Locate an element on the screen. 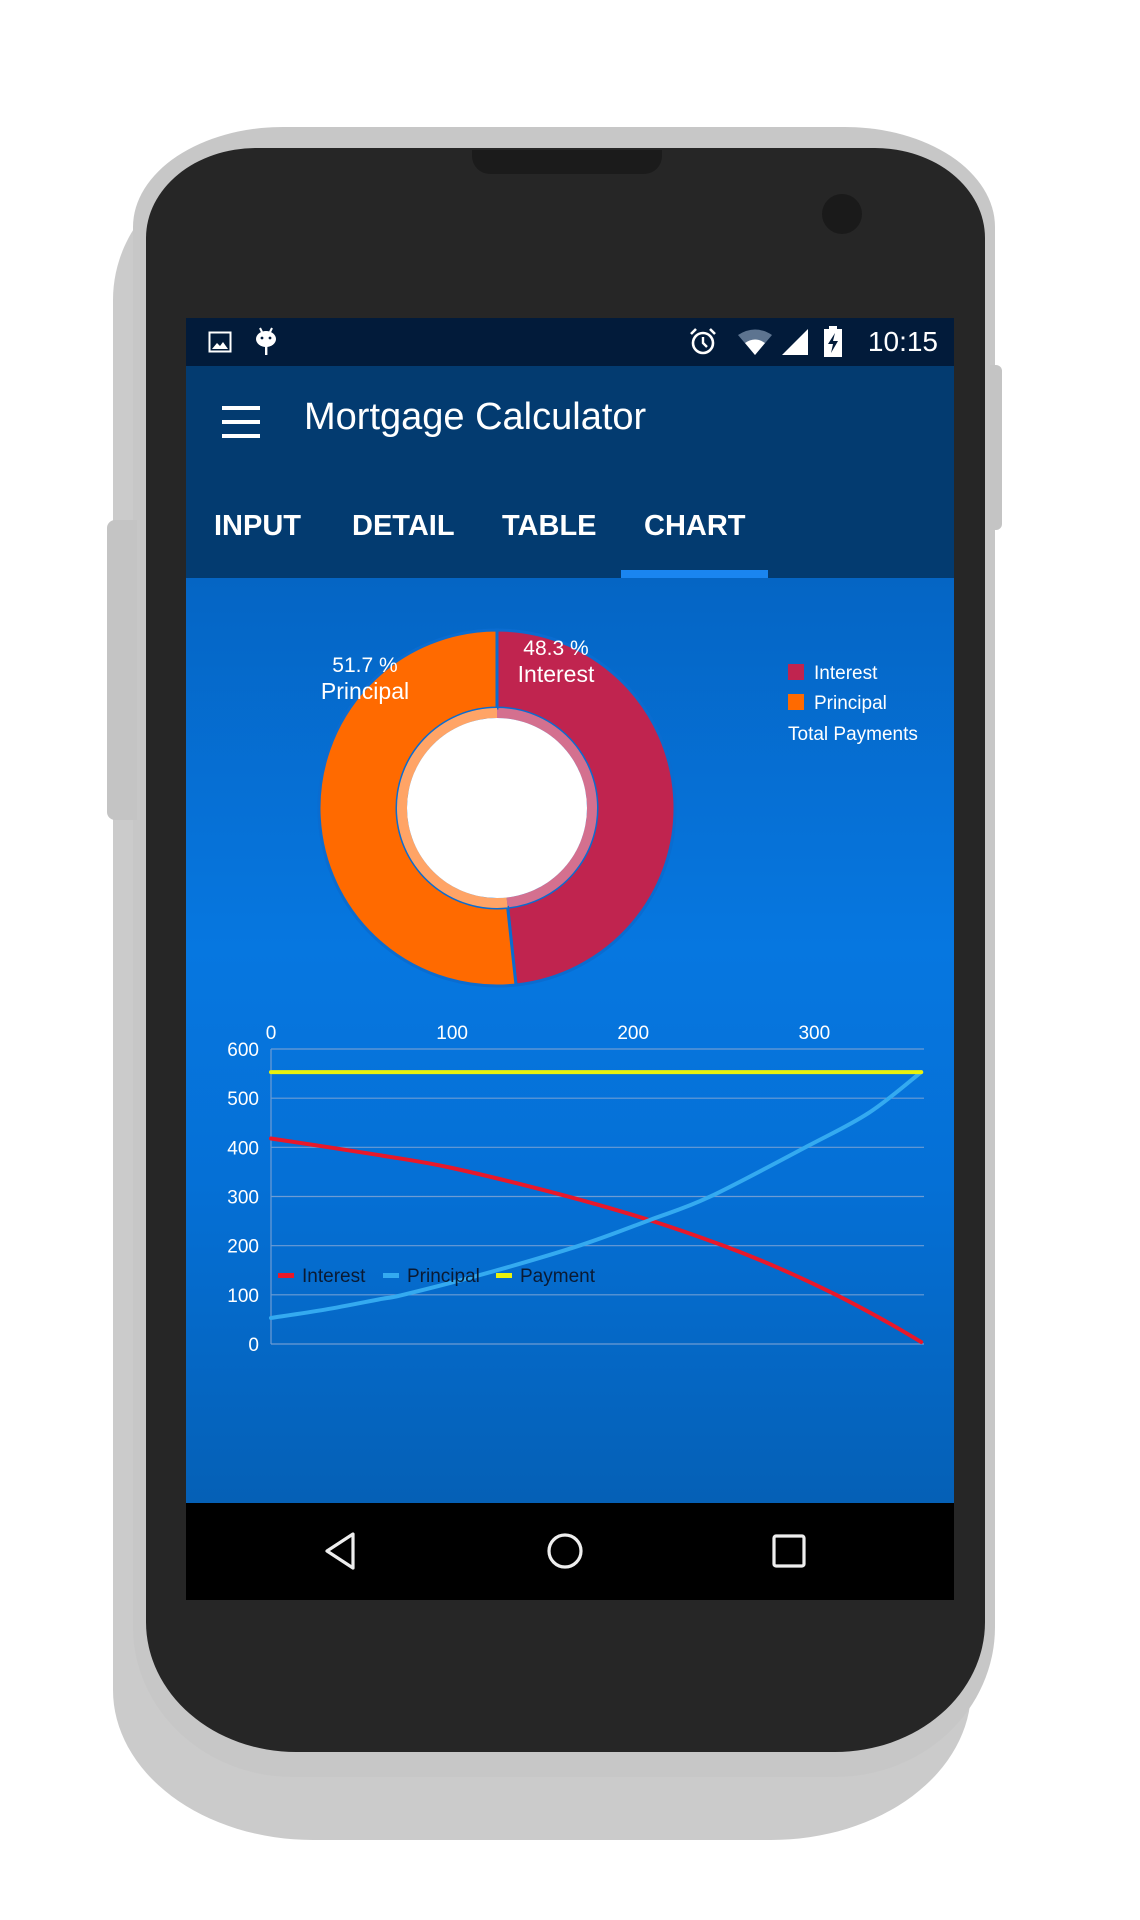  hamburger-menu-icon is located at coordinates (242, 423).